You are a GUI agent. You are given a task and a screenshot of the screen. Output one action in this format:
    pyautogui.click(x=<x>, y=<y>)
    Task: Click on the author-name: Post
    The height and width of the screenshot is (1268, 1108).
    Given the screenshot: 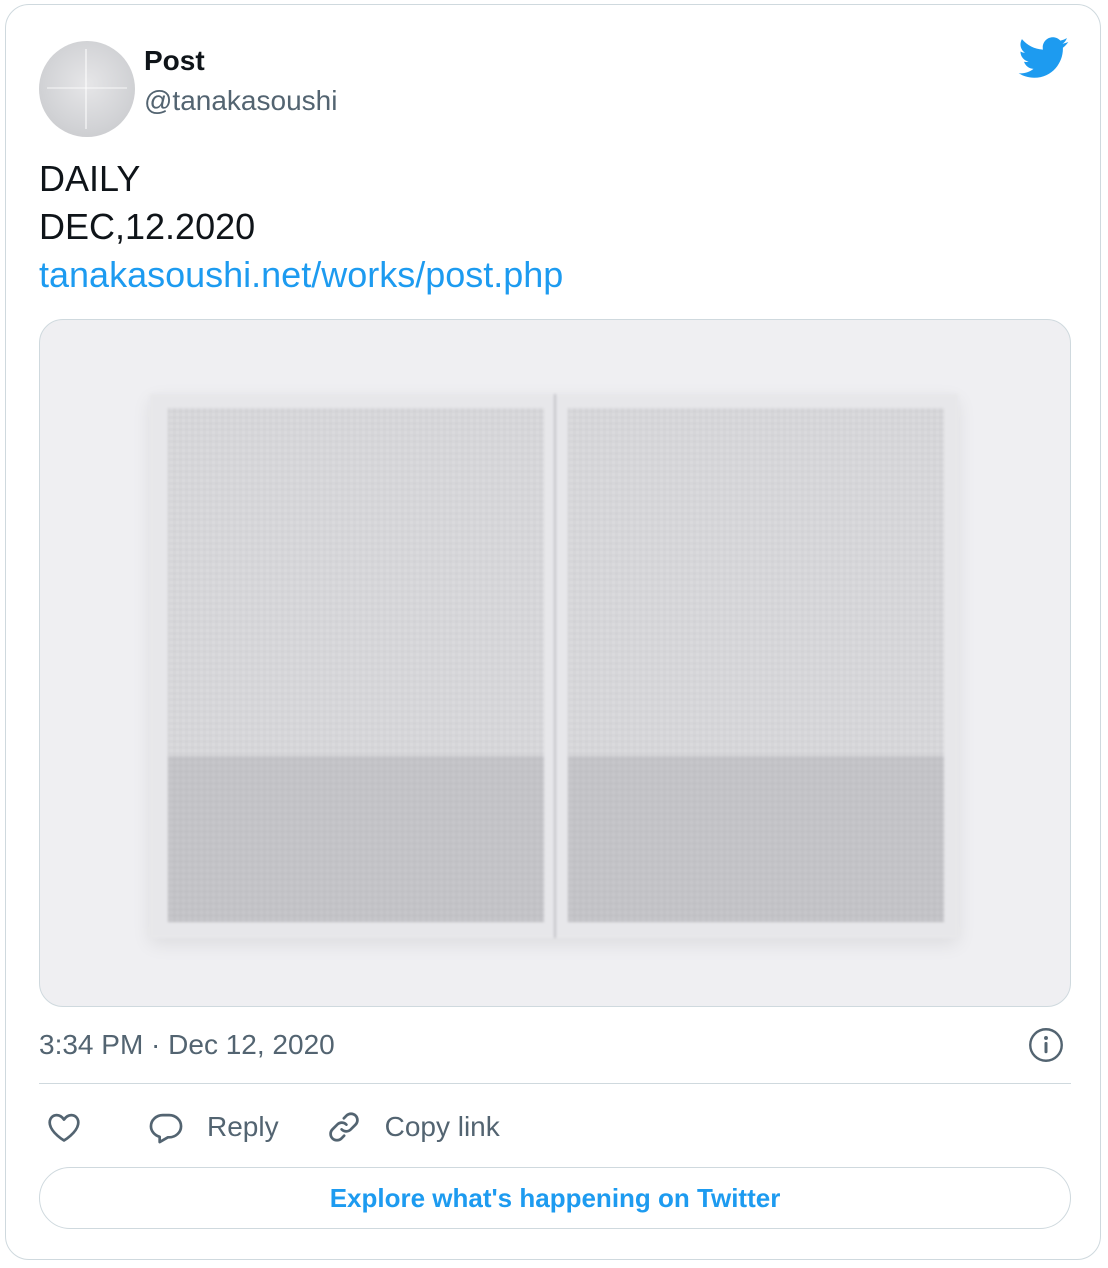 What is the action you would take?
    pyautogui.click(x=174, y=61)
    